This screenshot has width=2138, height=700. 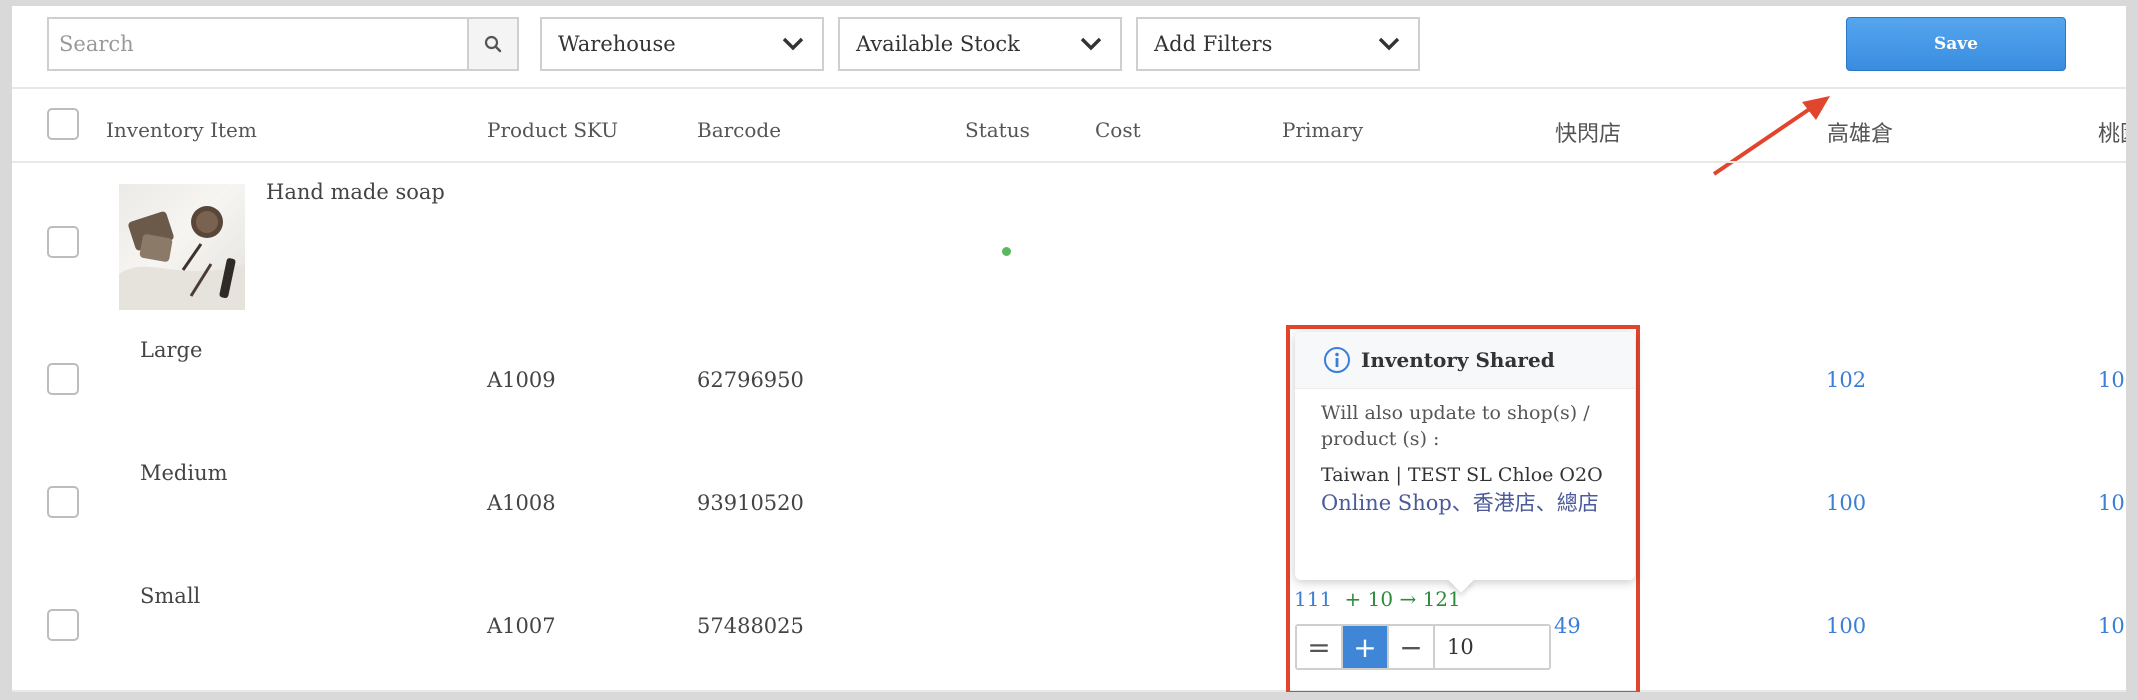 I want to click on stock-filter-label: Available Stock, so click(x=938, y=44).